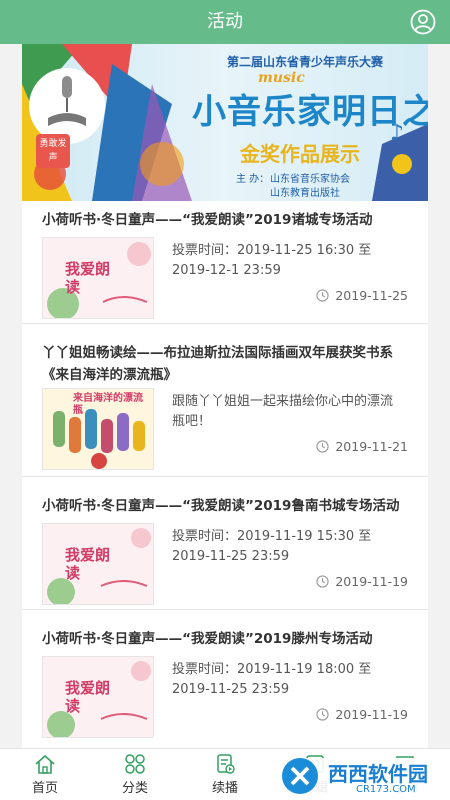 This screenshot has width=450, height=800. Describe the element at coordinates (378, 774) in the screenshot. I see `watermark-name: 西西软件园` at that location.